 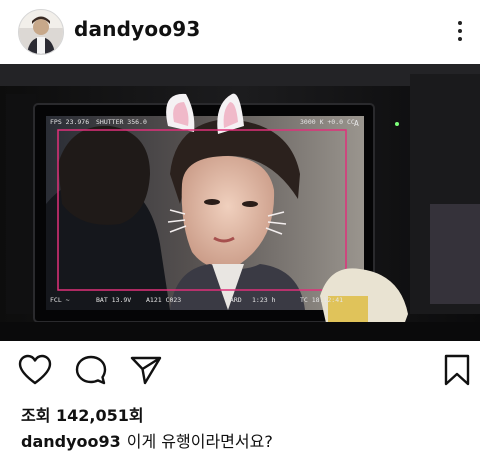 I want to click on osd-mark: A, so click(x=356, y=123).